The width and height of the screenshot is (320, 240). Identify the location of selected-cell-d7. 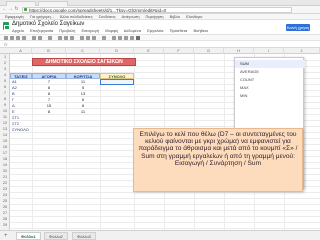
(117, 82).